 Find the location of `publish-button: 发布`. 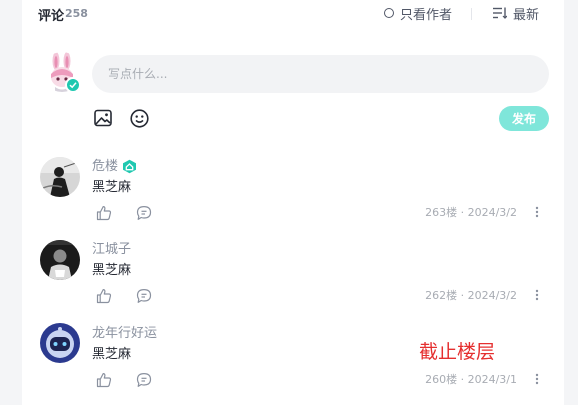

publish-button: 发布 is located at coordinates (524, 118).